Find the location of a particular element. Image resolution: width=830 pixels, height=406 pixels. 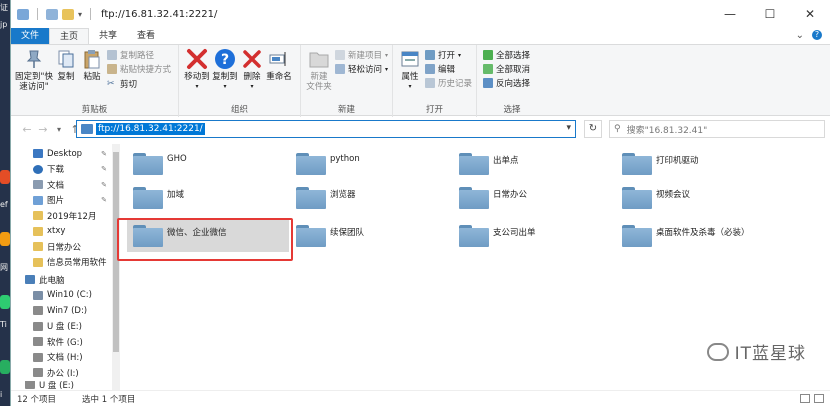

tab-home: 主页 is located at coordinates (69, 36).